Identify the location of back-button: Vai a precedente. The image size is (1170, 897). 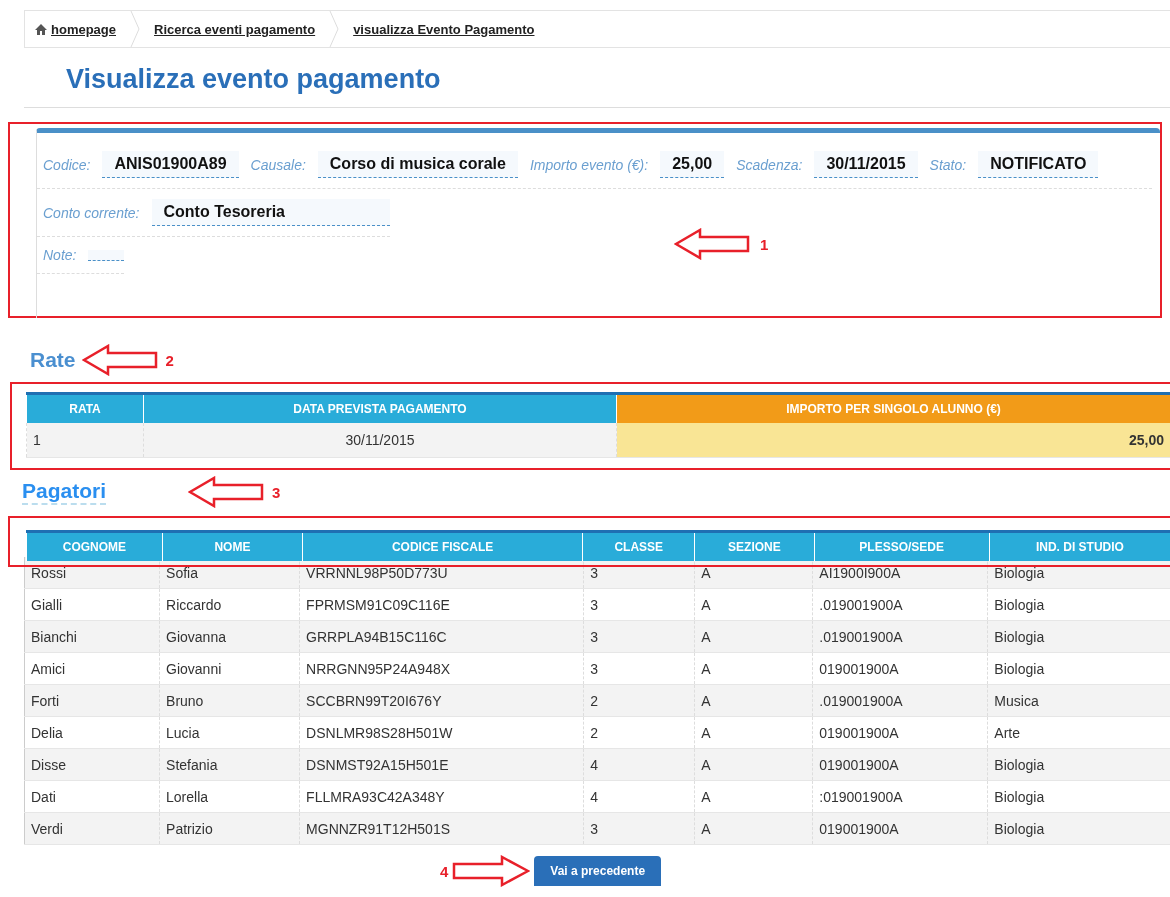
(598, 871).